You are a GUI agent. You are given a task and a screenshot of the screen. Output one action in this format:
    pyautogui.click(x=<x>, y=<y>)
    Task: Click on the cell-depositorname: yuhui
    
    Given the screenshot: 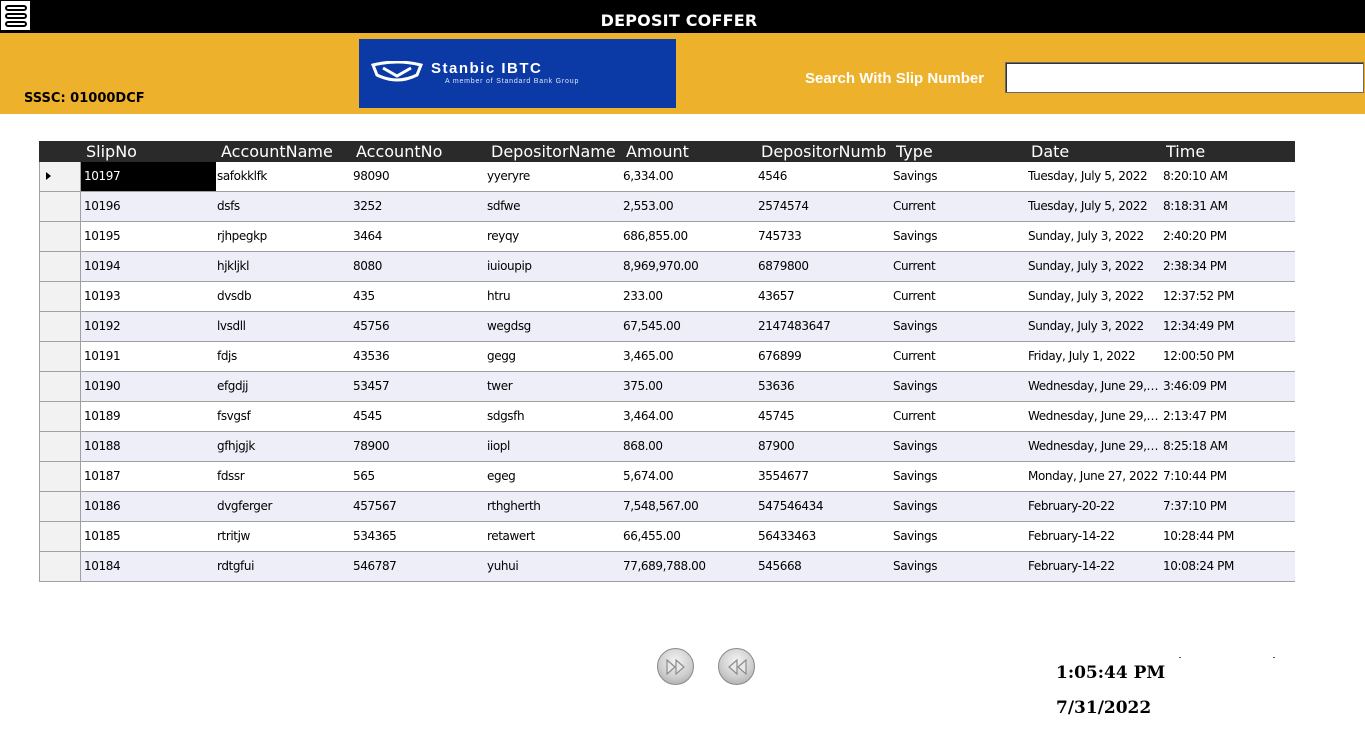 What is the action you would take?
    pyautogui.click(x=553, y=566)
    